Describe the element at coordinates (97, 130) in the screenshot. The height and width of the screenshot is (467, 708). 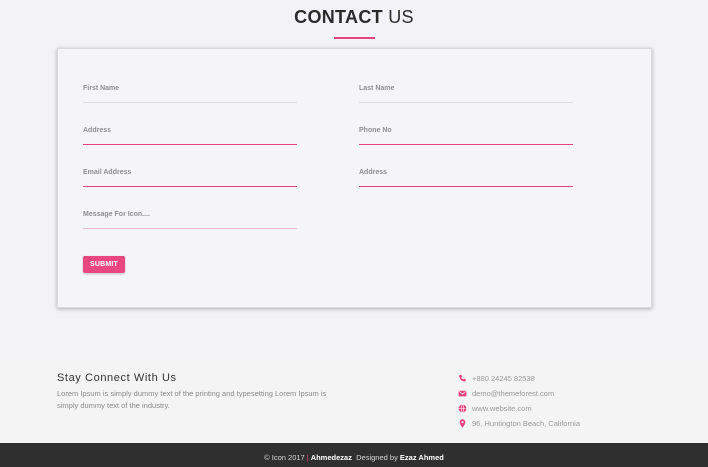
I see `address-label: Address` at that location.